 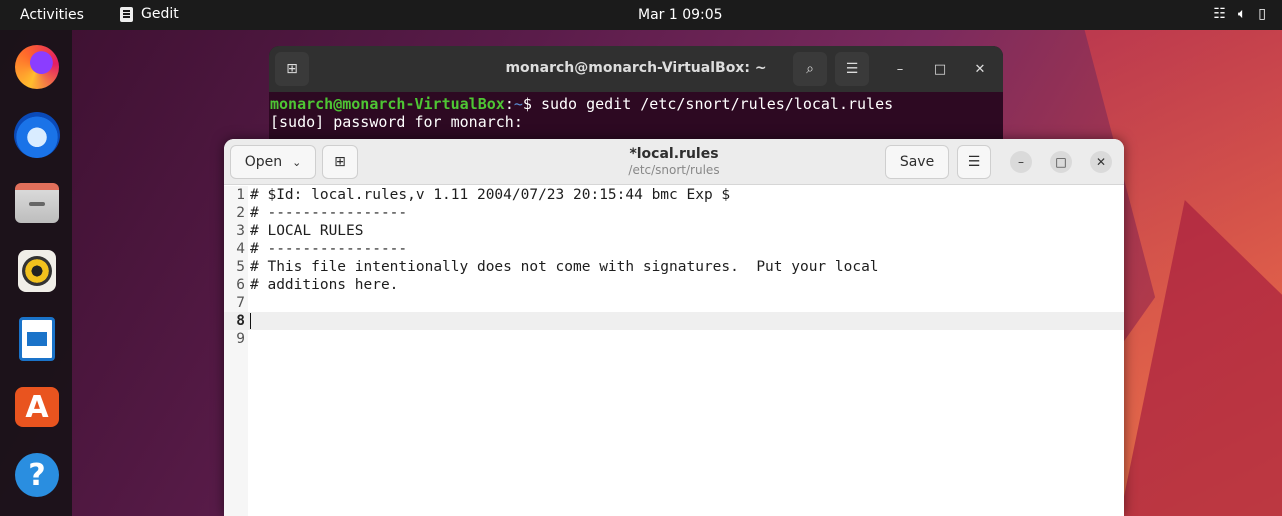 What do you see at coordinates (240, 249) in the screenshot?
I see `line-number: 4` at bounding box center [240, 249].